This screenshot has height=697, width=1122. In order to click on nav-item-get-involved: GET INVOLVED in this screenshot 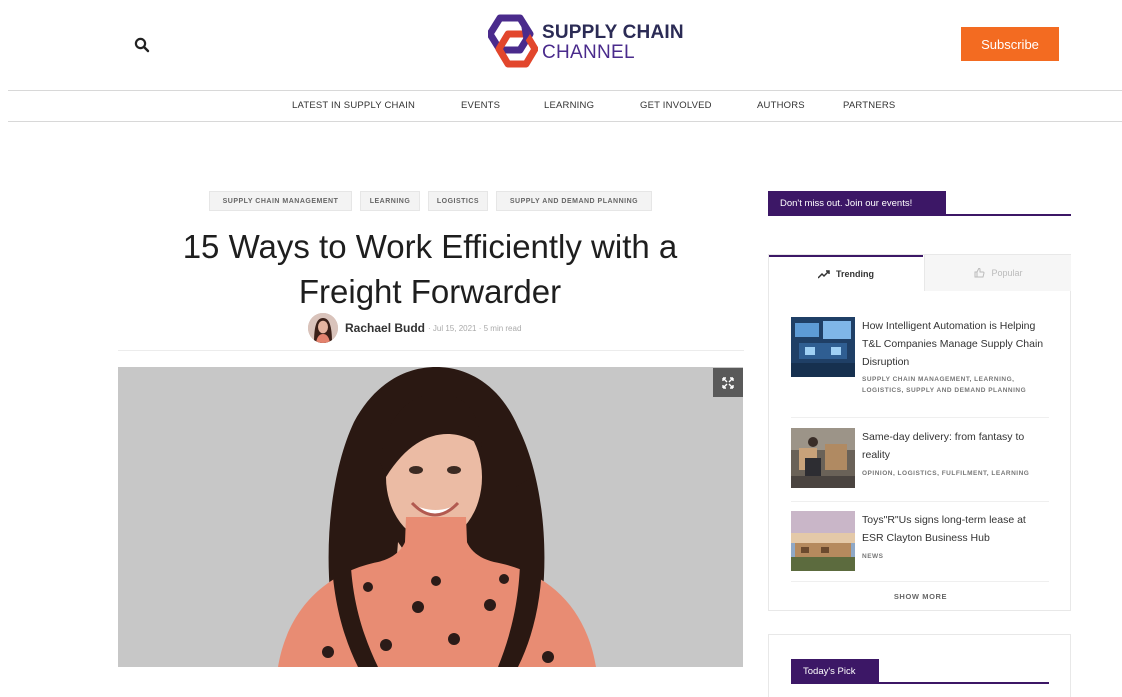, I will do `click(676, 105)`.